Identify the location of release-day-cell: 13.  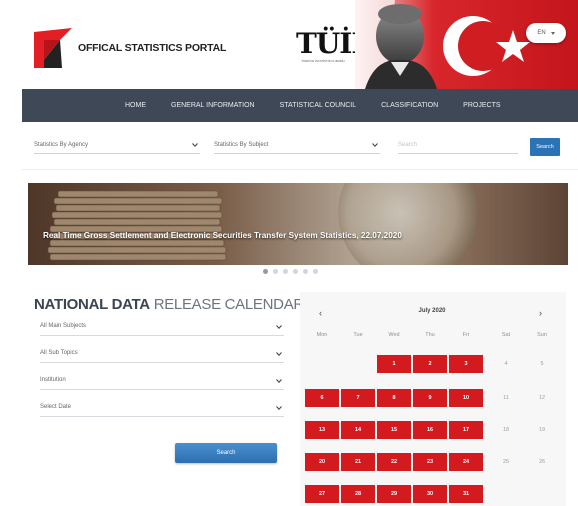
(322, 430).